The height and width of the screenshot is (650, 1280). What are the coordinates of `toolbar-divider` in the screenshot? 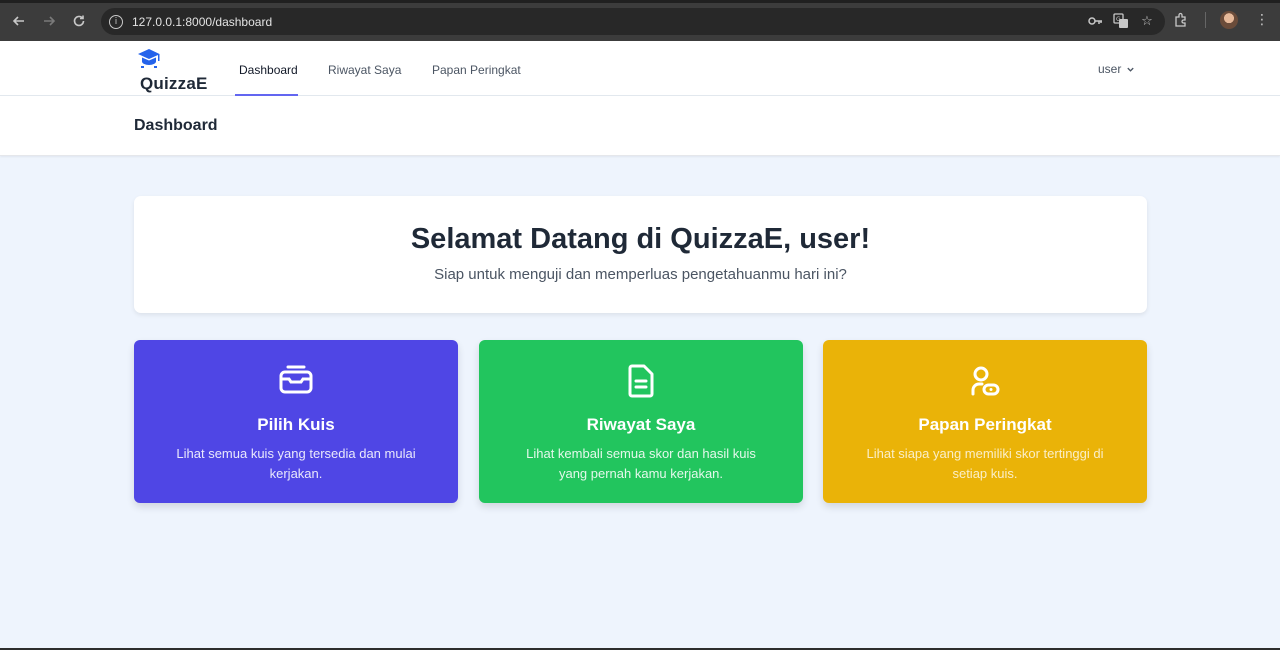 It's located at (1205, 20).